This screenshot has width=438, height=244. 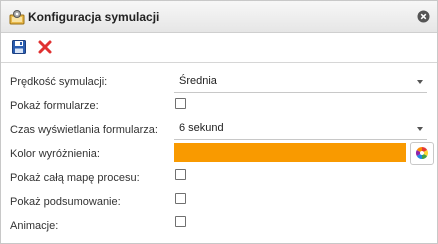 I want to click on form-display-time-select: 6 sekund, so click(x=300, y=129).